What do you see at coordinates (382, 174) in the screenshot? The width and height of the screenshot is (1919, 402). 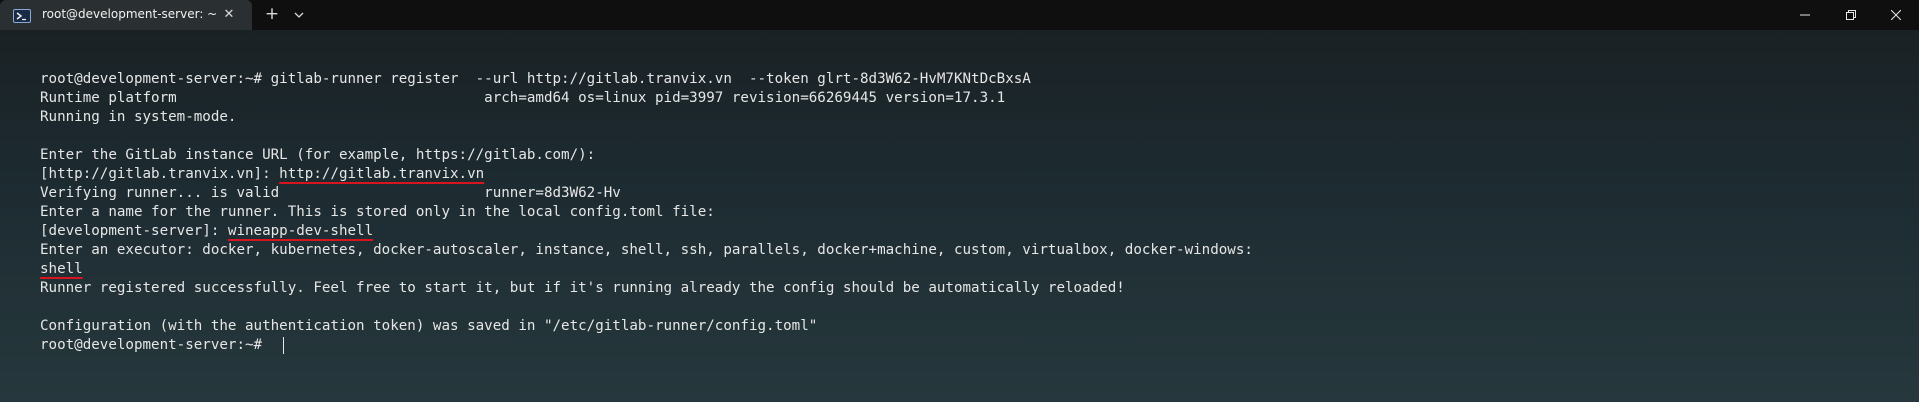 I see `url-input-value: http://gitlab.tranvix.vn` at bounding box center [382, 174].